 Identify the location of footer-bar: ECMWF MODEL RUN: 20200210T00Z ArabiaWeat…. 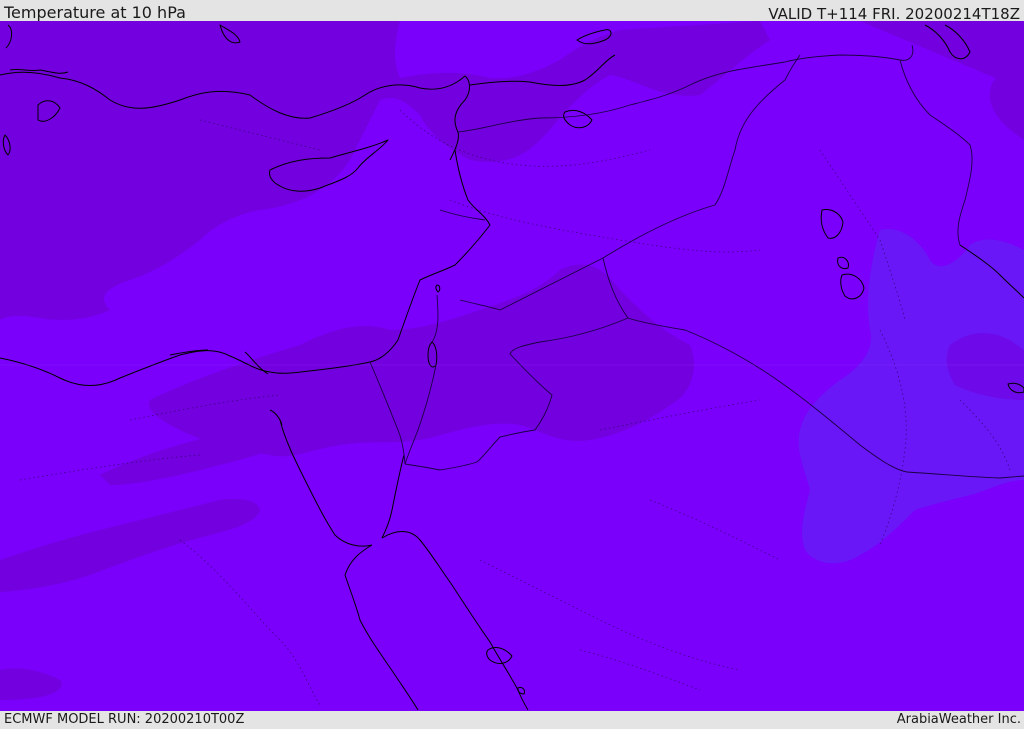
(512, 720).